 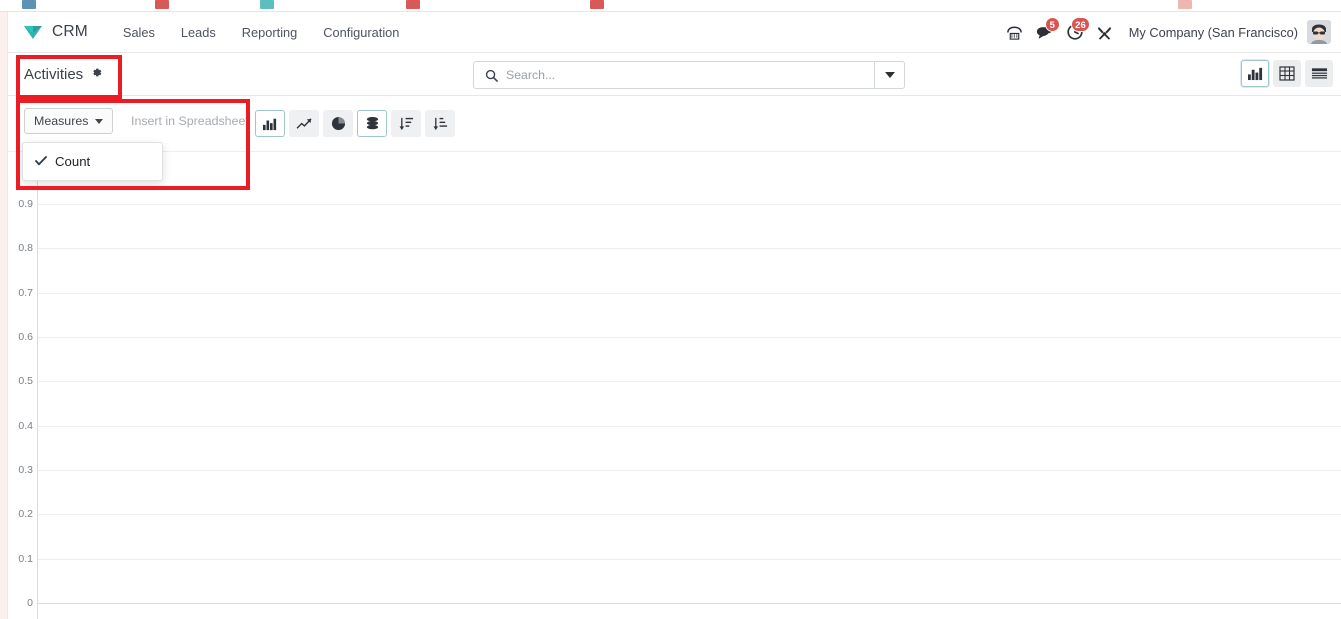 What do you see at coordinates (1080, 24) in the screenshot?
I see `activities-count-badge: 26` at bounding box center [1080, 24].